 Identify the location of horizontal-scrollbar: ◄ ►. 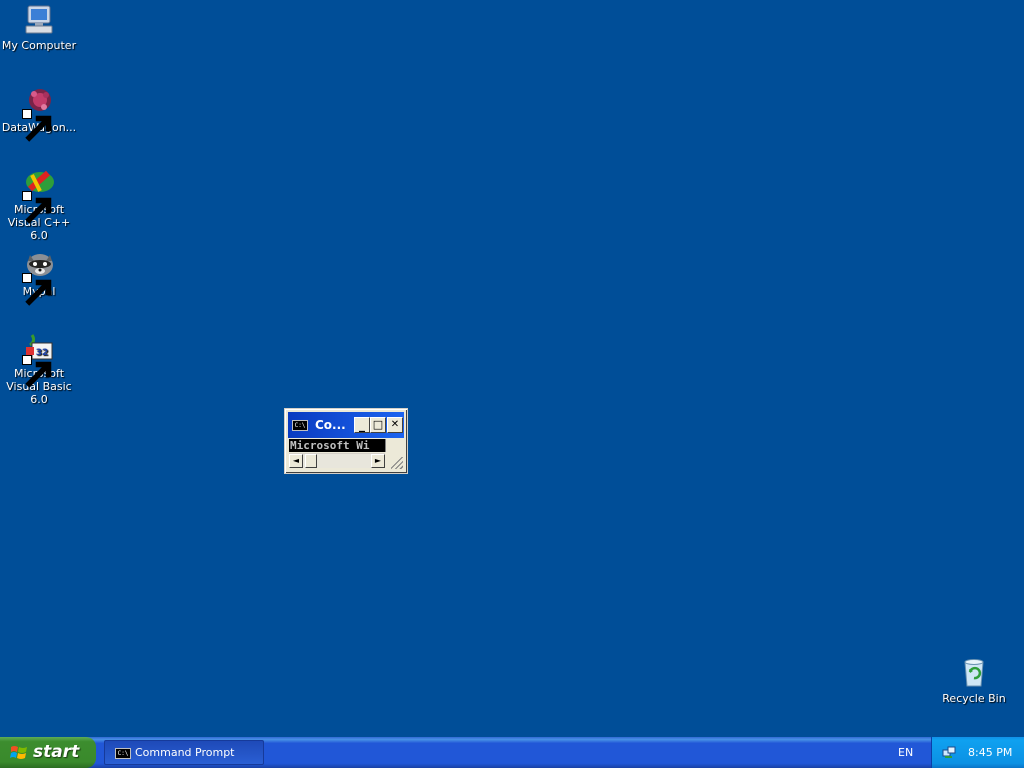
(337, 460).